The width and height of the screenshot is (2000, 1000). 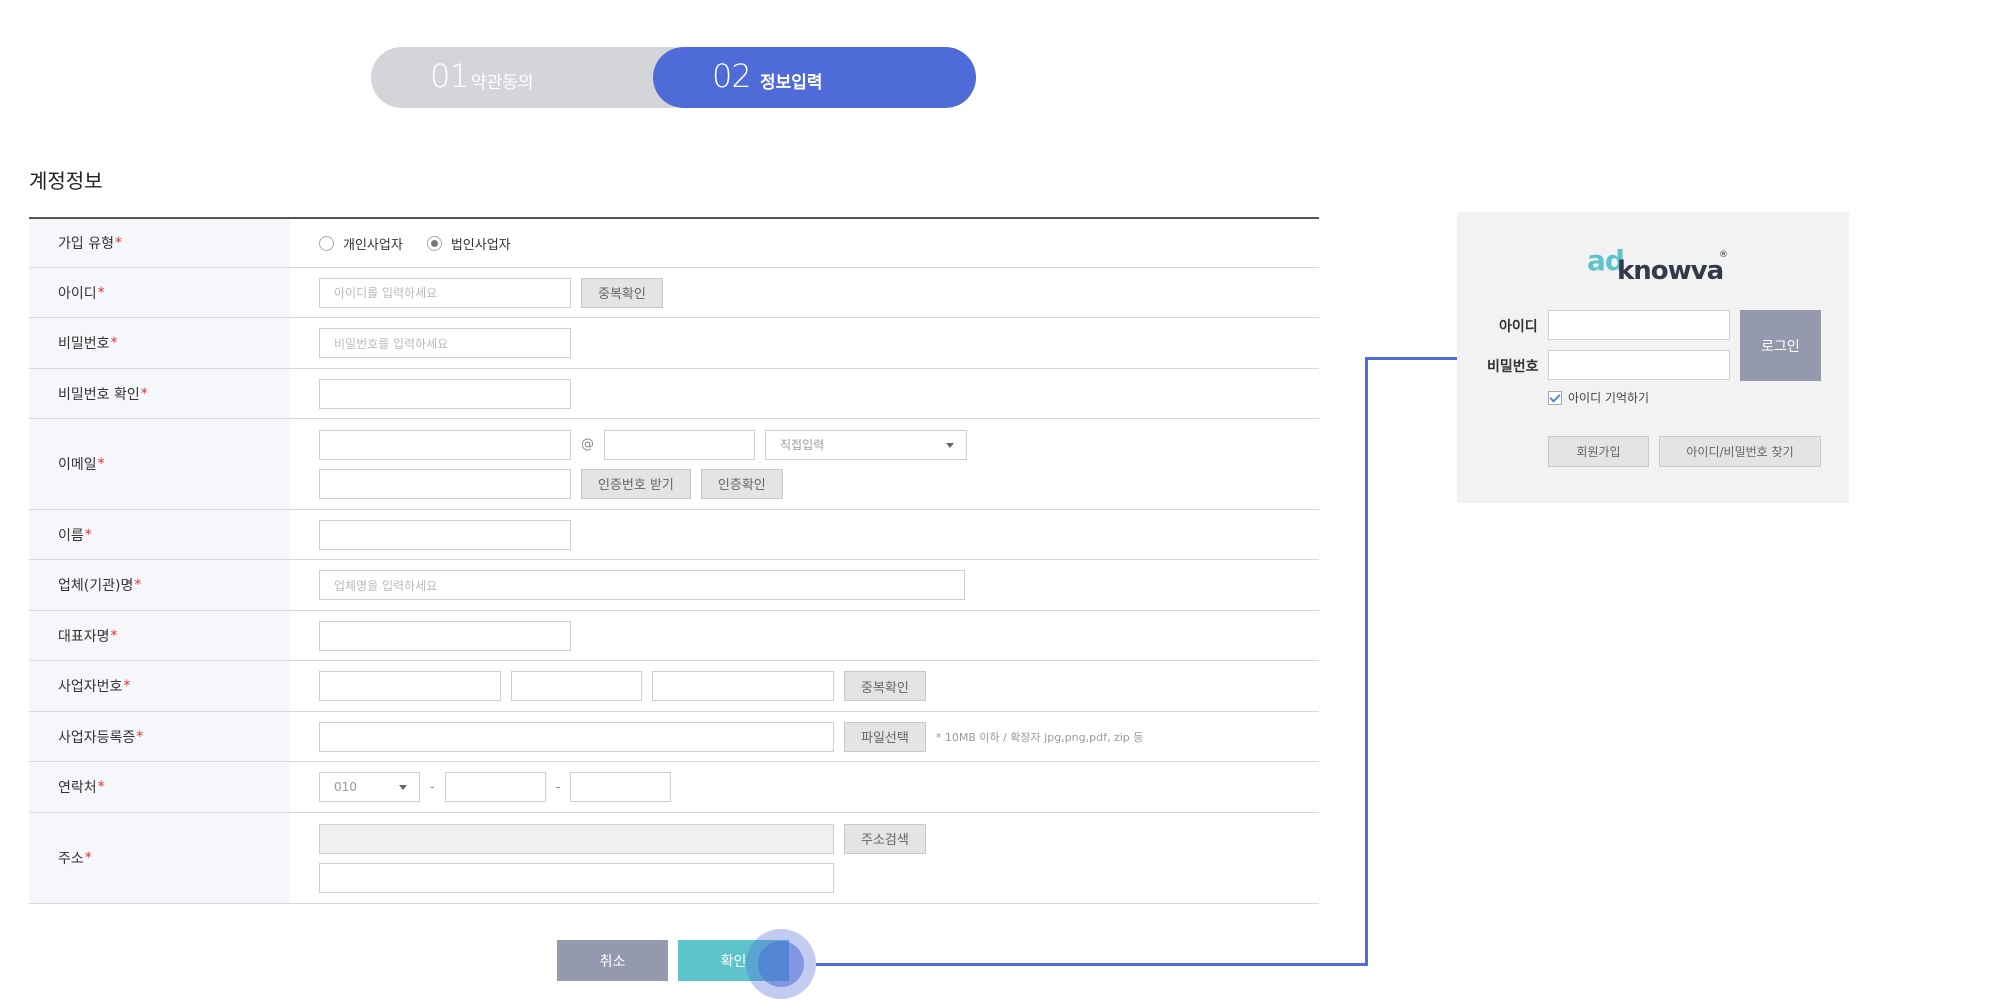 What do you see at coordinates (159, 464) in the screenshot?
I see `field-label: 이메일 *` at bounding box center [159, 464].